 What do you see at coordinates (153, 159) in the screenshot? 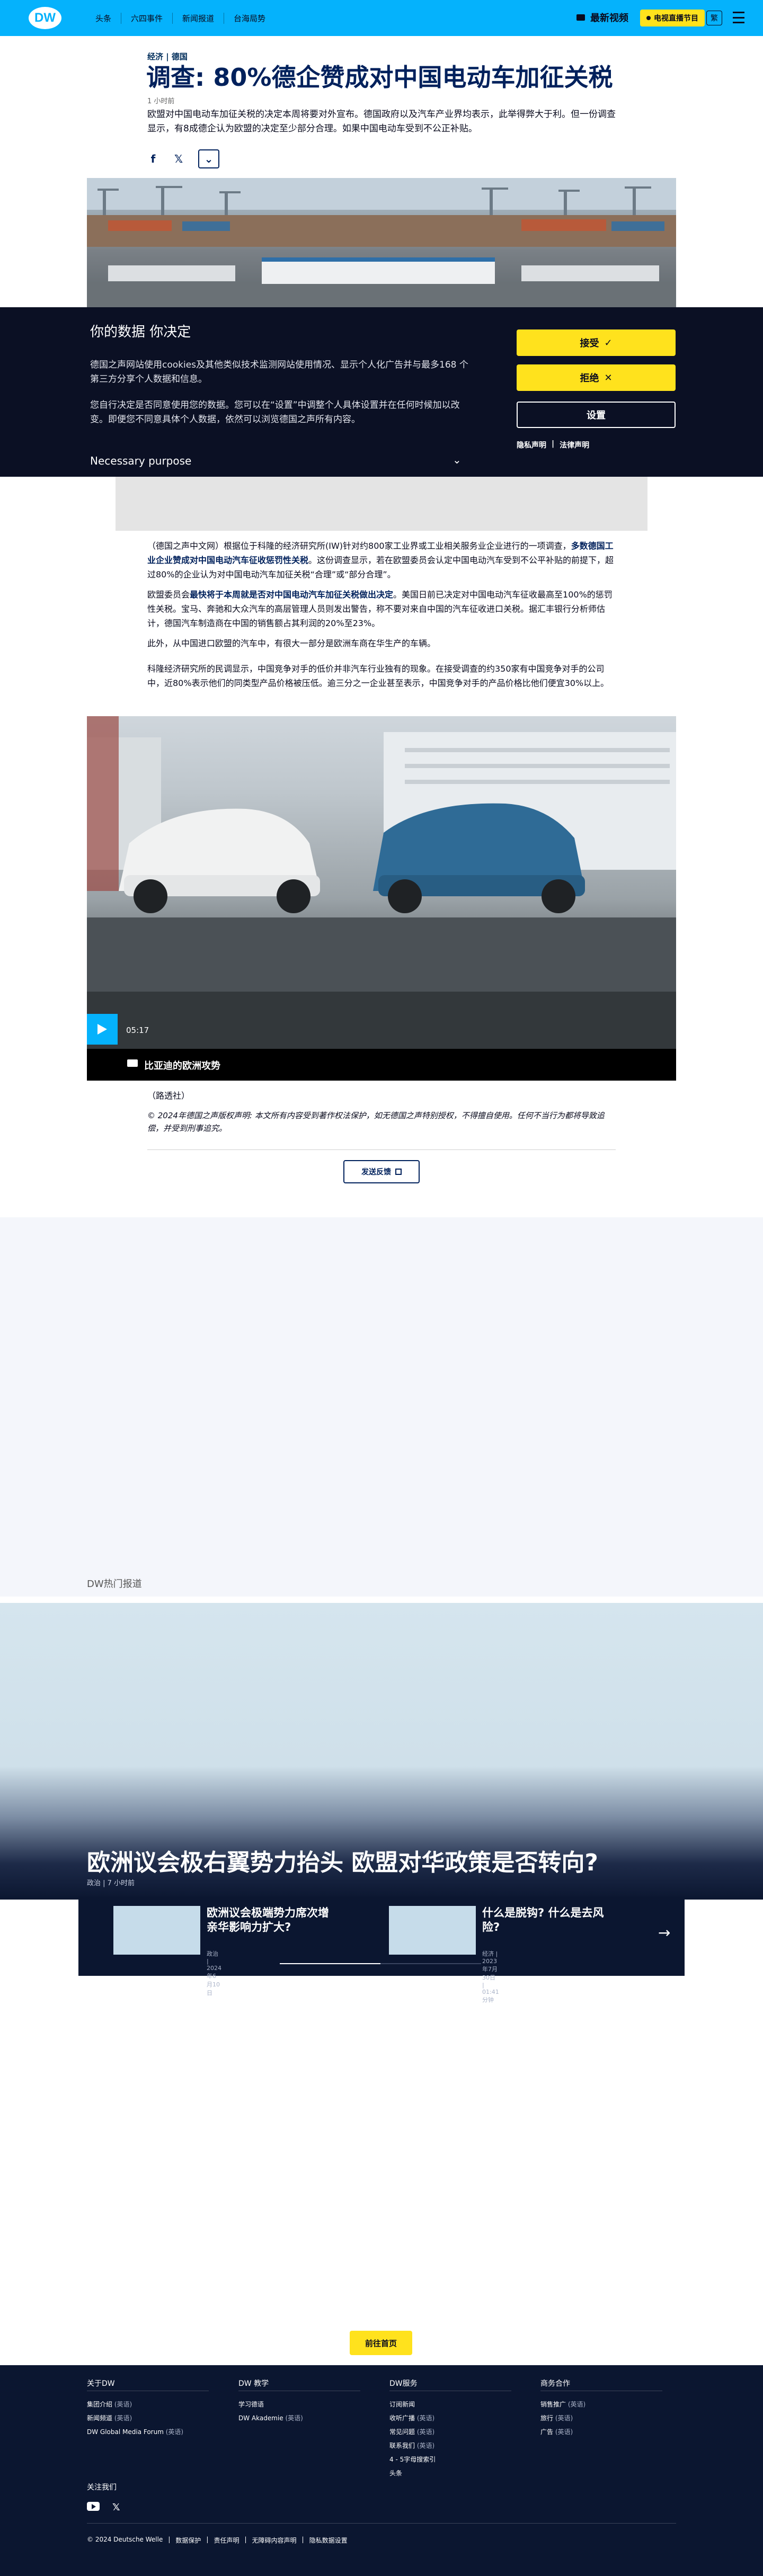
I see `facebook-icon: f` at bounding box center [153, 159].